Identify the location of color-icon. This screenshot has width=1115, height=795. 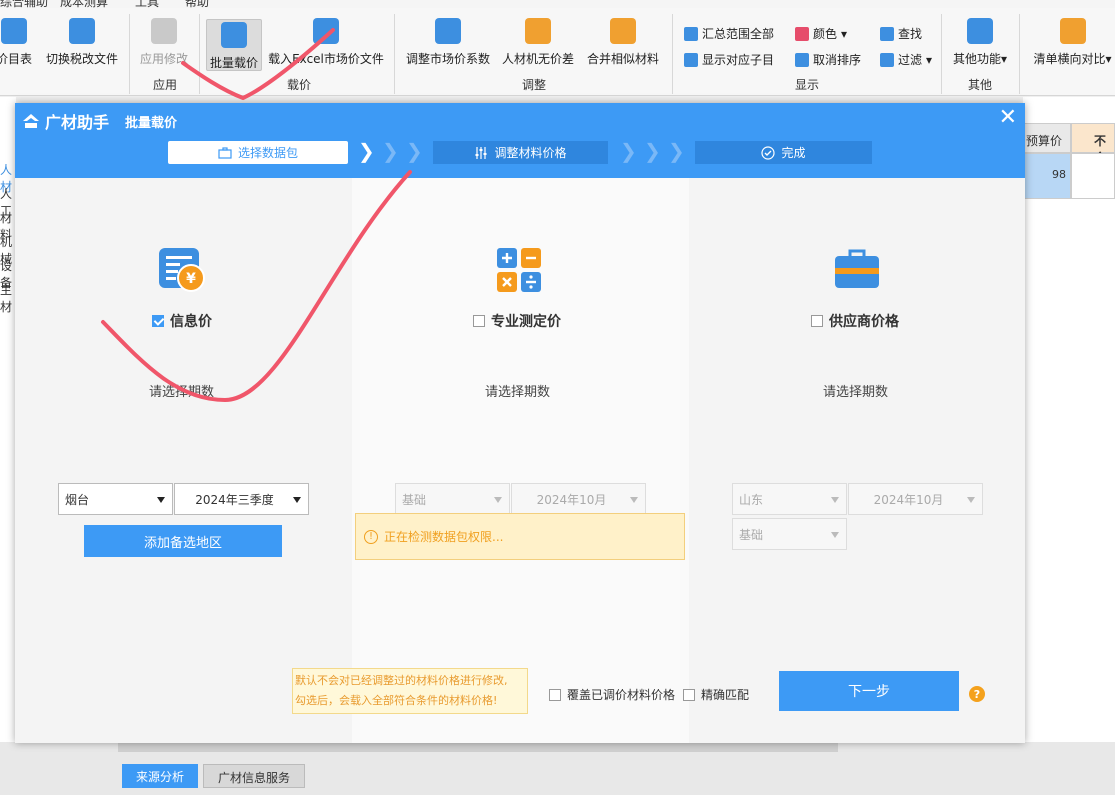
(802, 33).